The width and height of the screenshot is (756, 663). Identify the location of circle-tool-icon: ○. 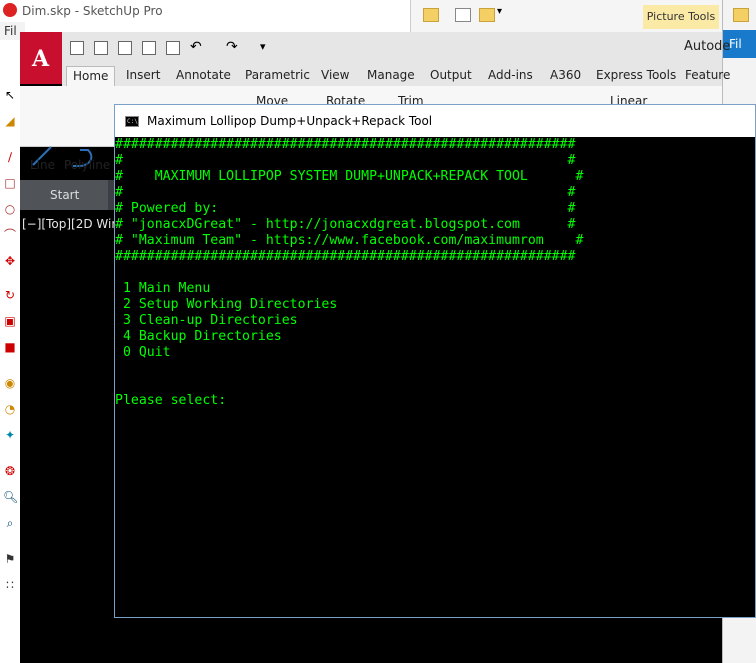
(10, 209).